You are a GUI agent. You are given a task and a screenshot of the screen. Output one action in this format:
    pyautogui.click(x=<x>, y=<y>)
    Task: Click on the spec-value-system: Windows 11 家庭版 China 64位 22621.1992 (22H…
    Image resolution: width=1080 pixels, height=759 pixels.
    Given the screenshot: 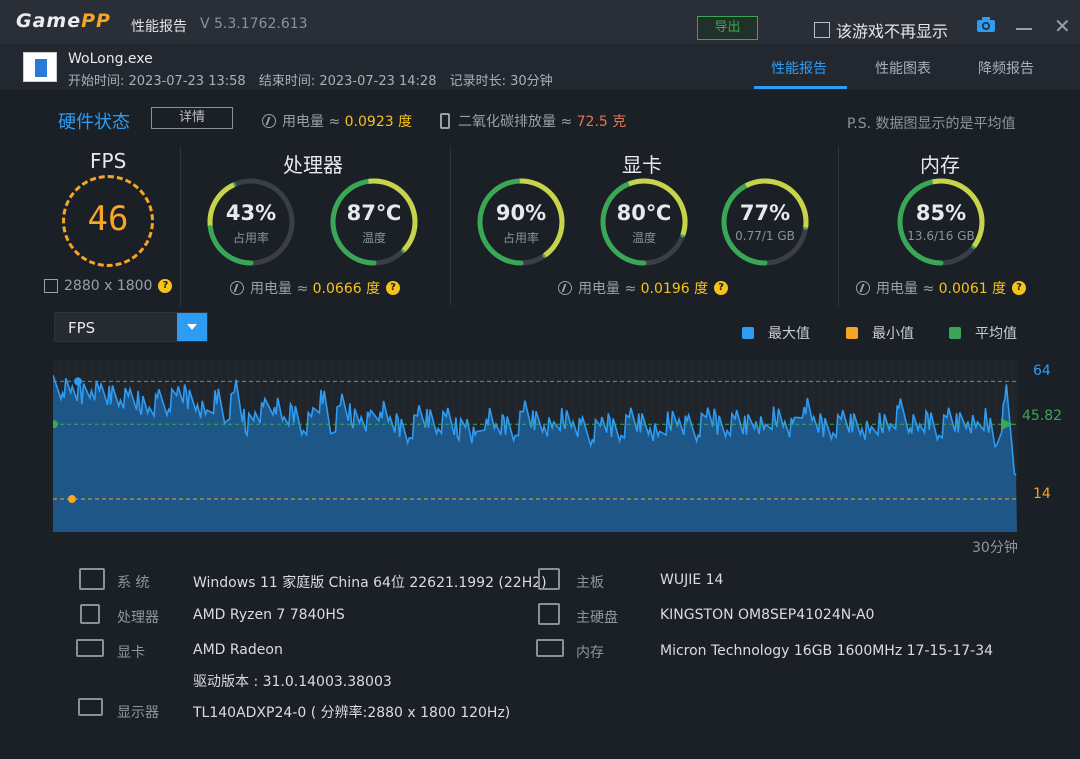 What is the action you would take?
    pyautogui.click(x=370, y=583)
    